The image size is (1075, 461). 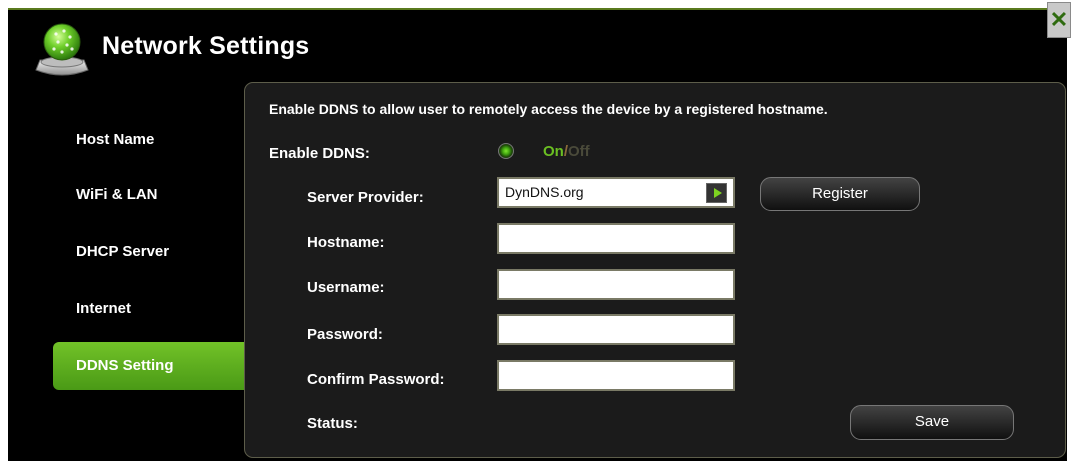 What do you see at coordinates (153, 195) in the screenshot?
I see `sidebar-item-wifi-lan: WiFi & LAN` at bounding box center [153, 195].